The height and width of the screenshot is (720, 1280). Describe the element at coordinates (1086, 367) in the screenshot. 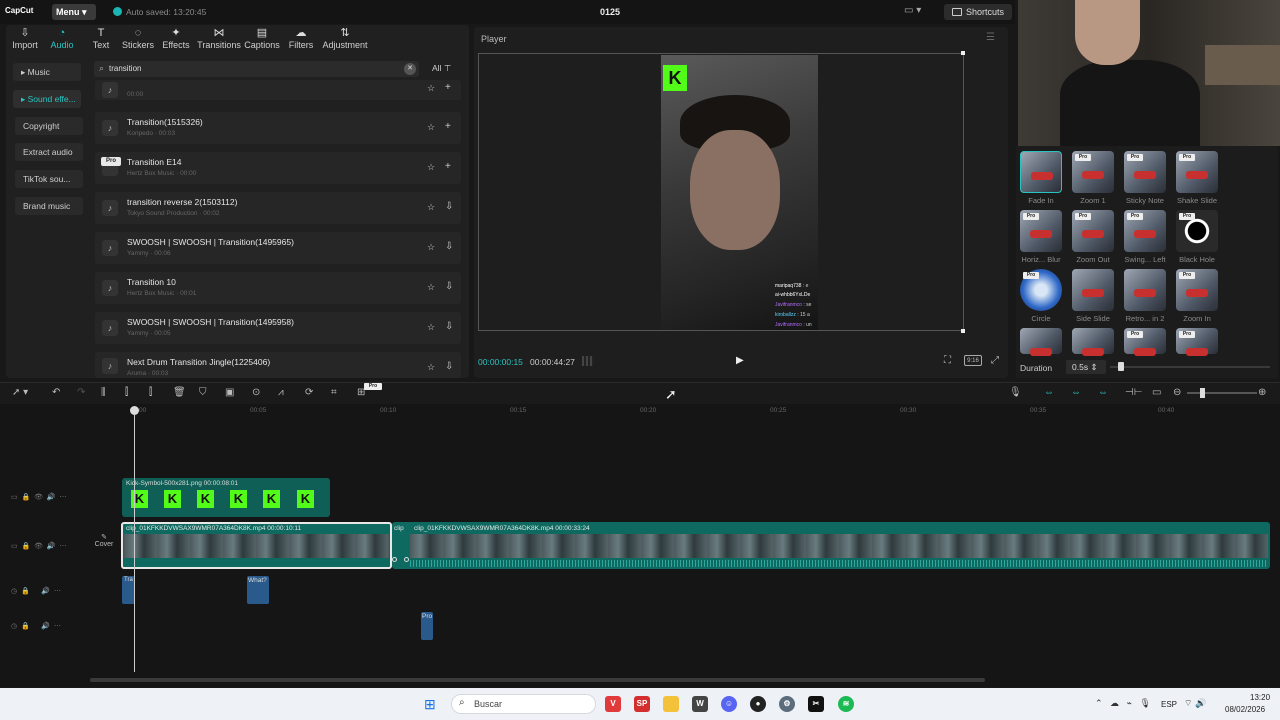

I see `duration-input: 0.5s ⇕` at that location.